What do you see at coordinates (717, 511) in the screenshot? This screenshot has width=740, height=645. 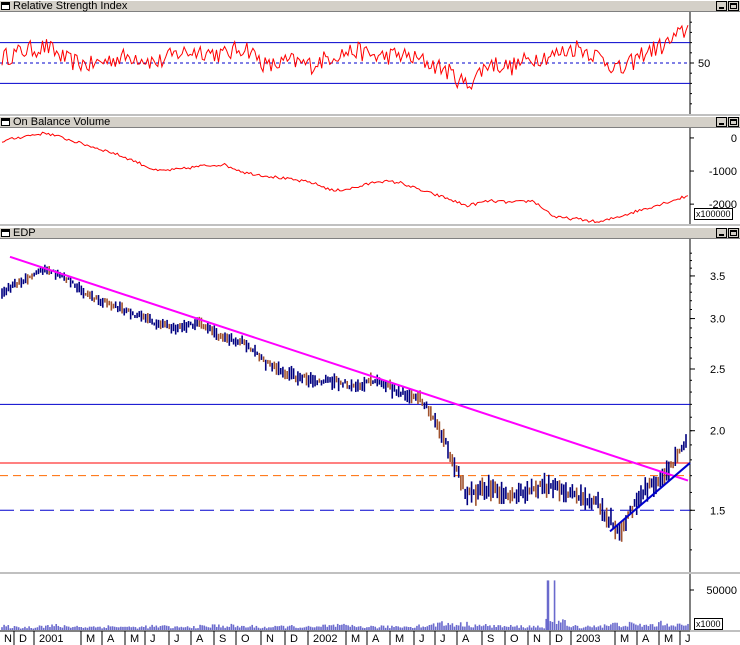 I see `price-tick-label: 1.5` at bounding box center [717, 511].